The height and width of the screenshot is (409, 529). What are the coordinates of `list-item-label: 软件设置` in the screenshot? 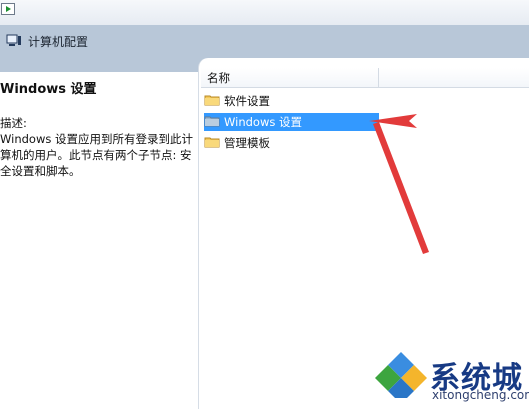 It's located at (247, 101).